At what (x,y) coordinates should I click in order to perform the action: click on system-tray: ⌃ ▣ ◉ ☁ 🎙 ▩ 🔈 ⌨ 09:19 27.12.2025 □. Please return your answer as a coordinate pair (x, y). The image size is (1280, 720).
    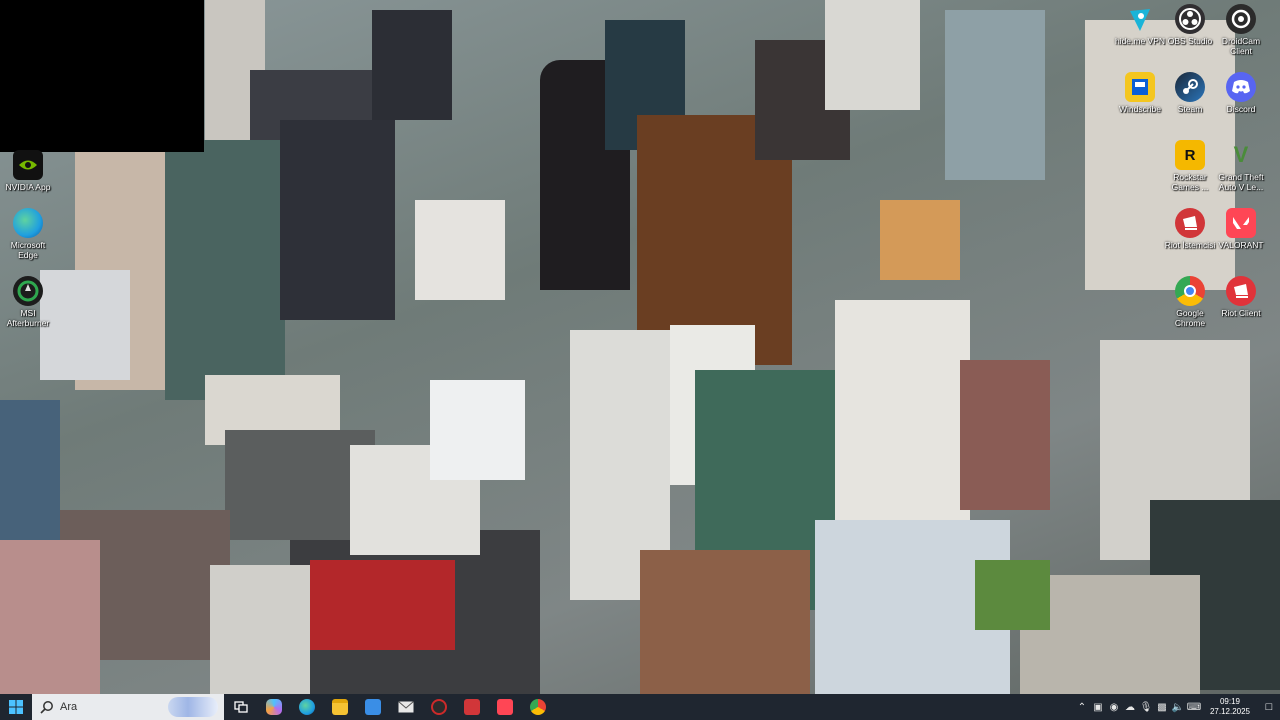
    Looking at the image, I should click on (1177, 707).